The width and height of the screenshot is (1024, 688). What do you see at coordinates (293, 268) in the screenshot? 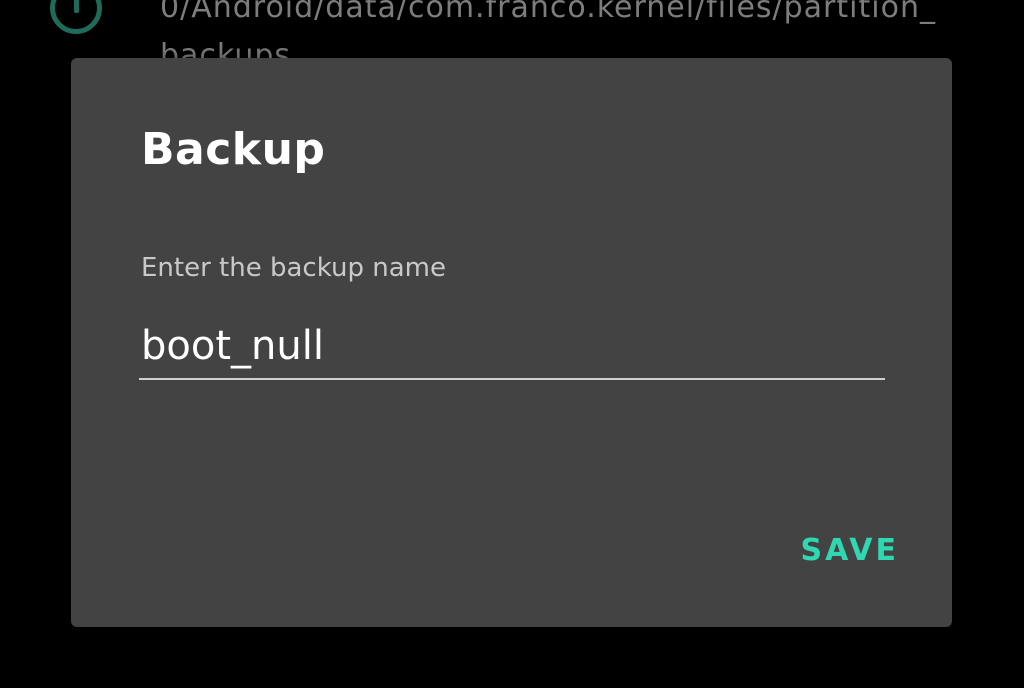
I see `backup-name-label: Enter the backup name` at bounding box center [293, 268].